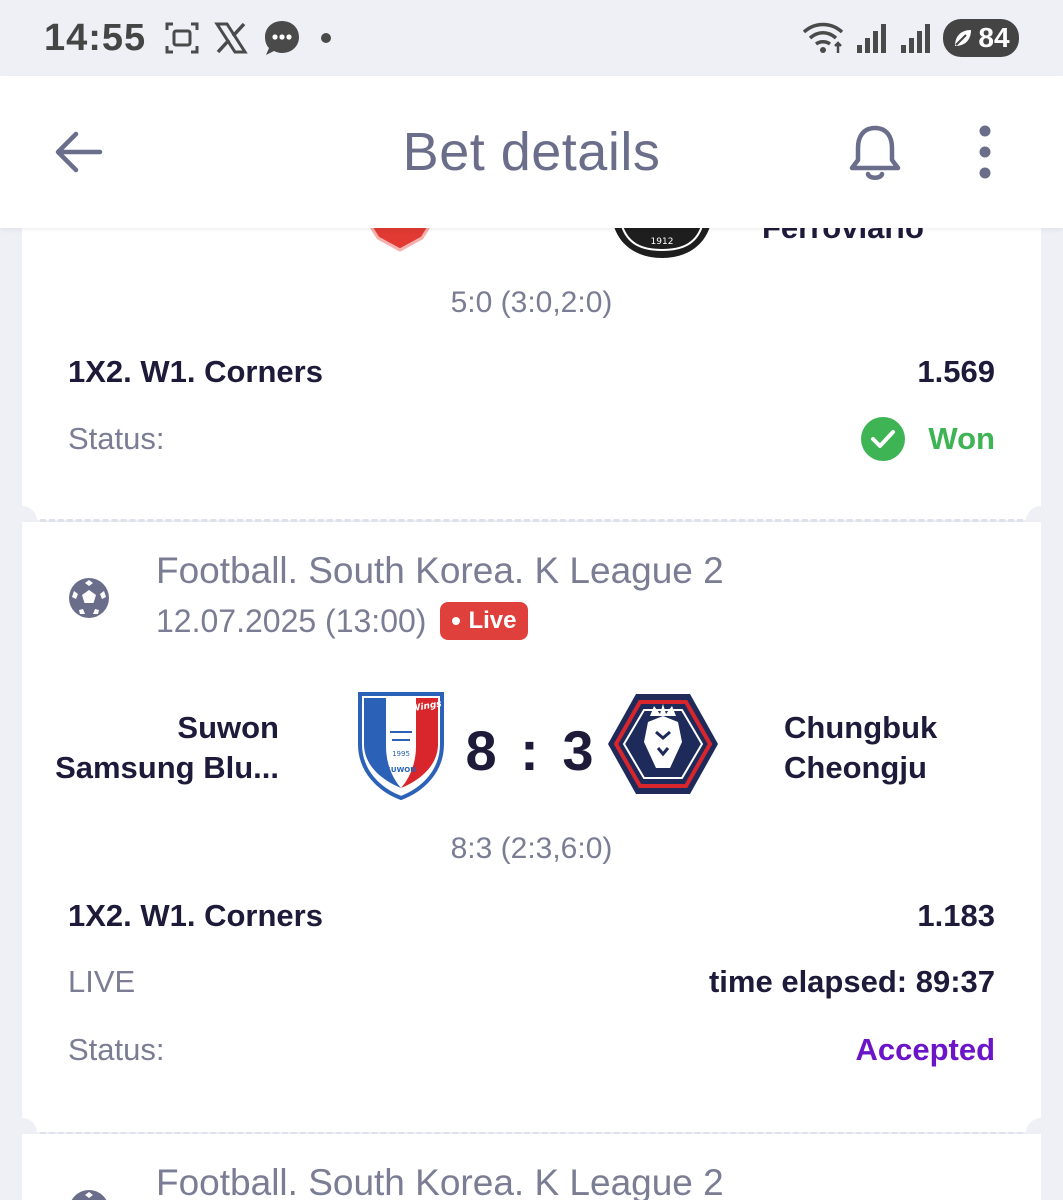  What do you see at coordinates (102, 981) in the screenshot?
I see `live-label: LIVE` at bounding box center [102, 981].